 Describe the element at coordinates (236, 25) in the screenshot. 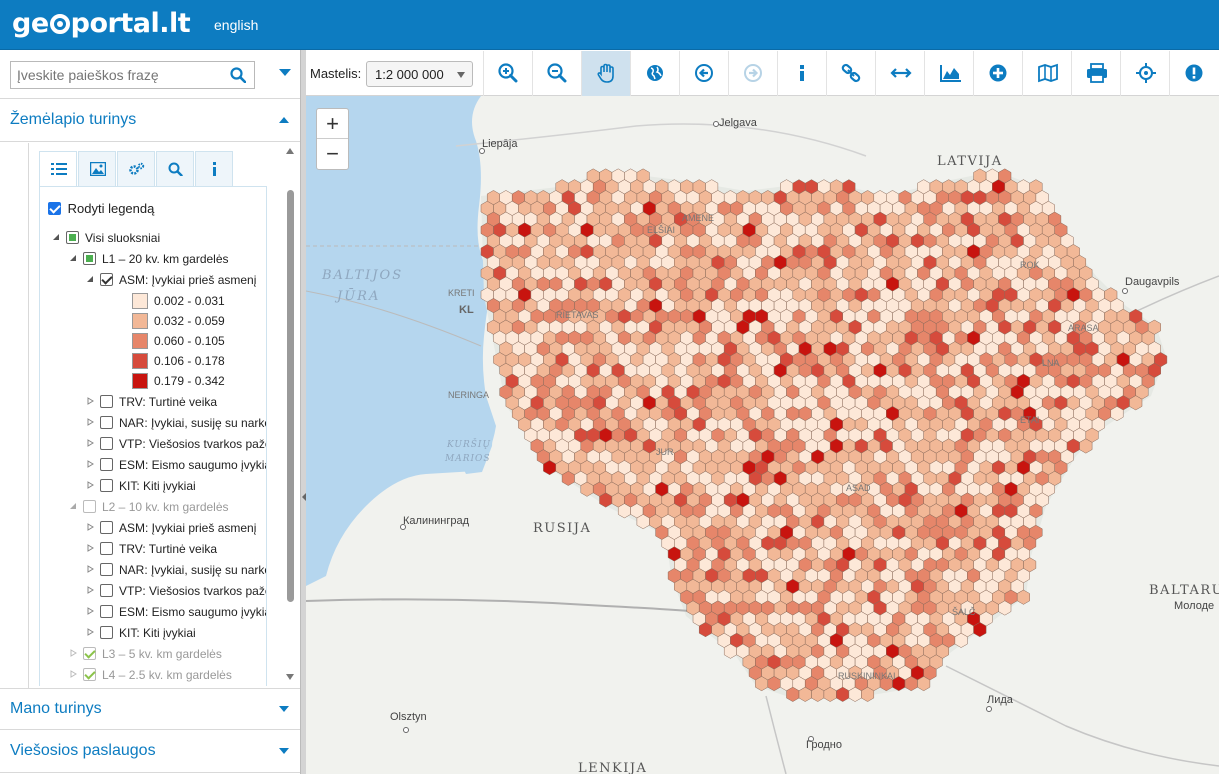

I see `language-link: english` at that location.